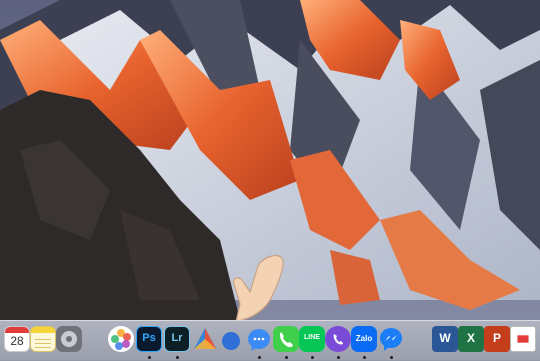  What do you see at coordinates (258, 288) in the screenshot?
I see `hand-pointer-icon` at bounding box center [258, 288].